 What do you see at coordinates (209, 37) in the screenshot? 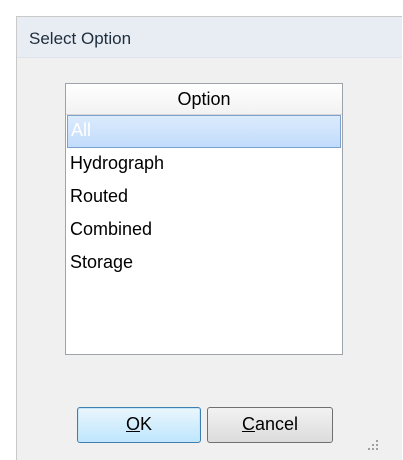
I see `title-bar: Select Option` at bounding box center [209, 37].